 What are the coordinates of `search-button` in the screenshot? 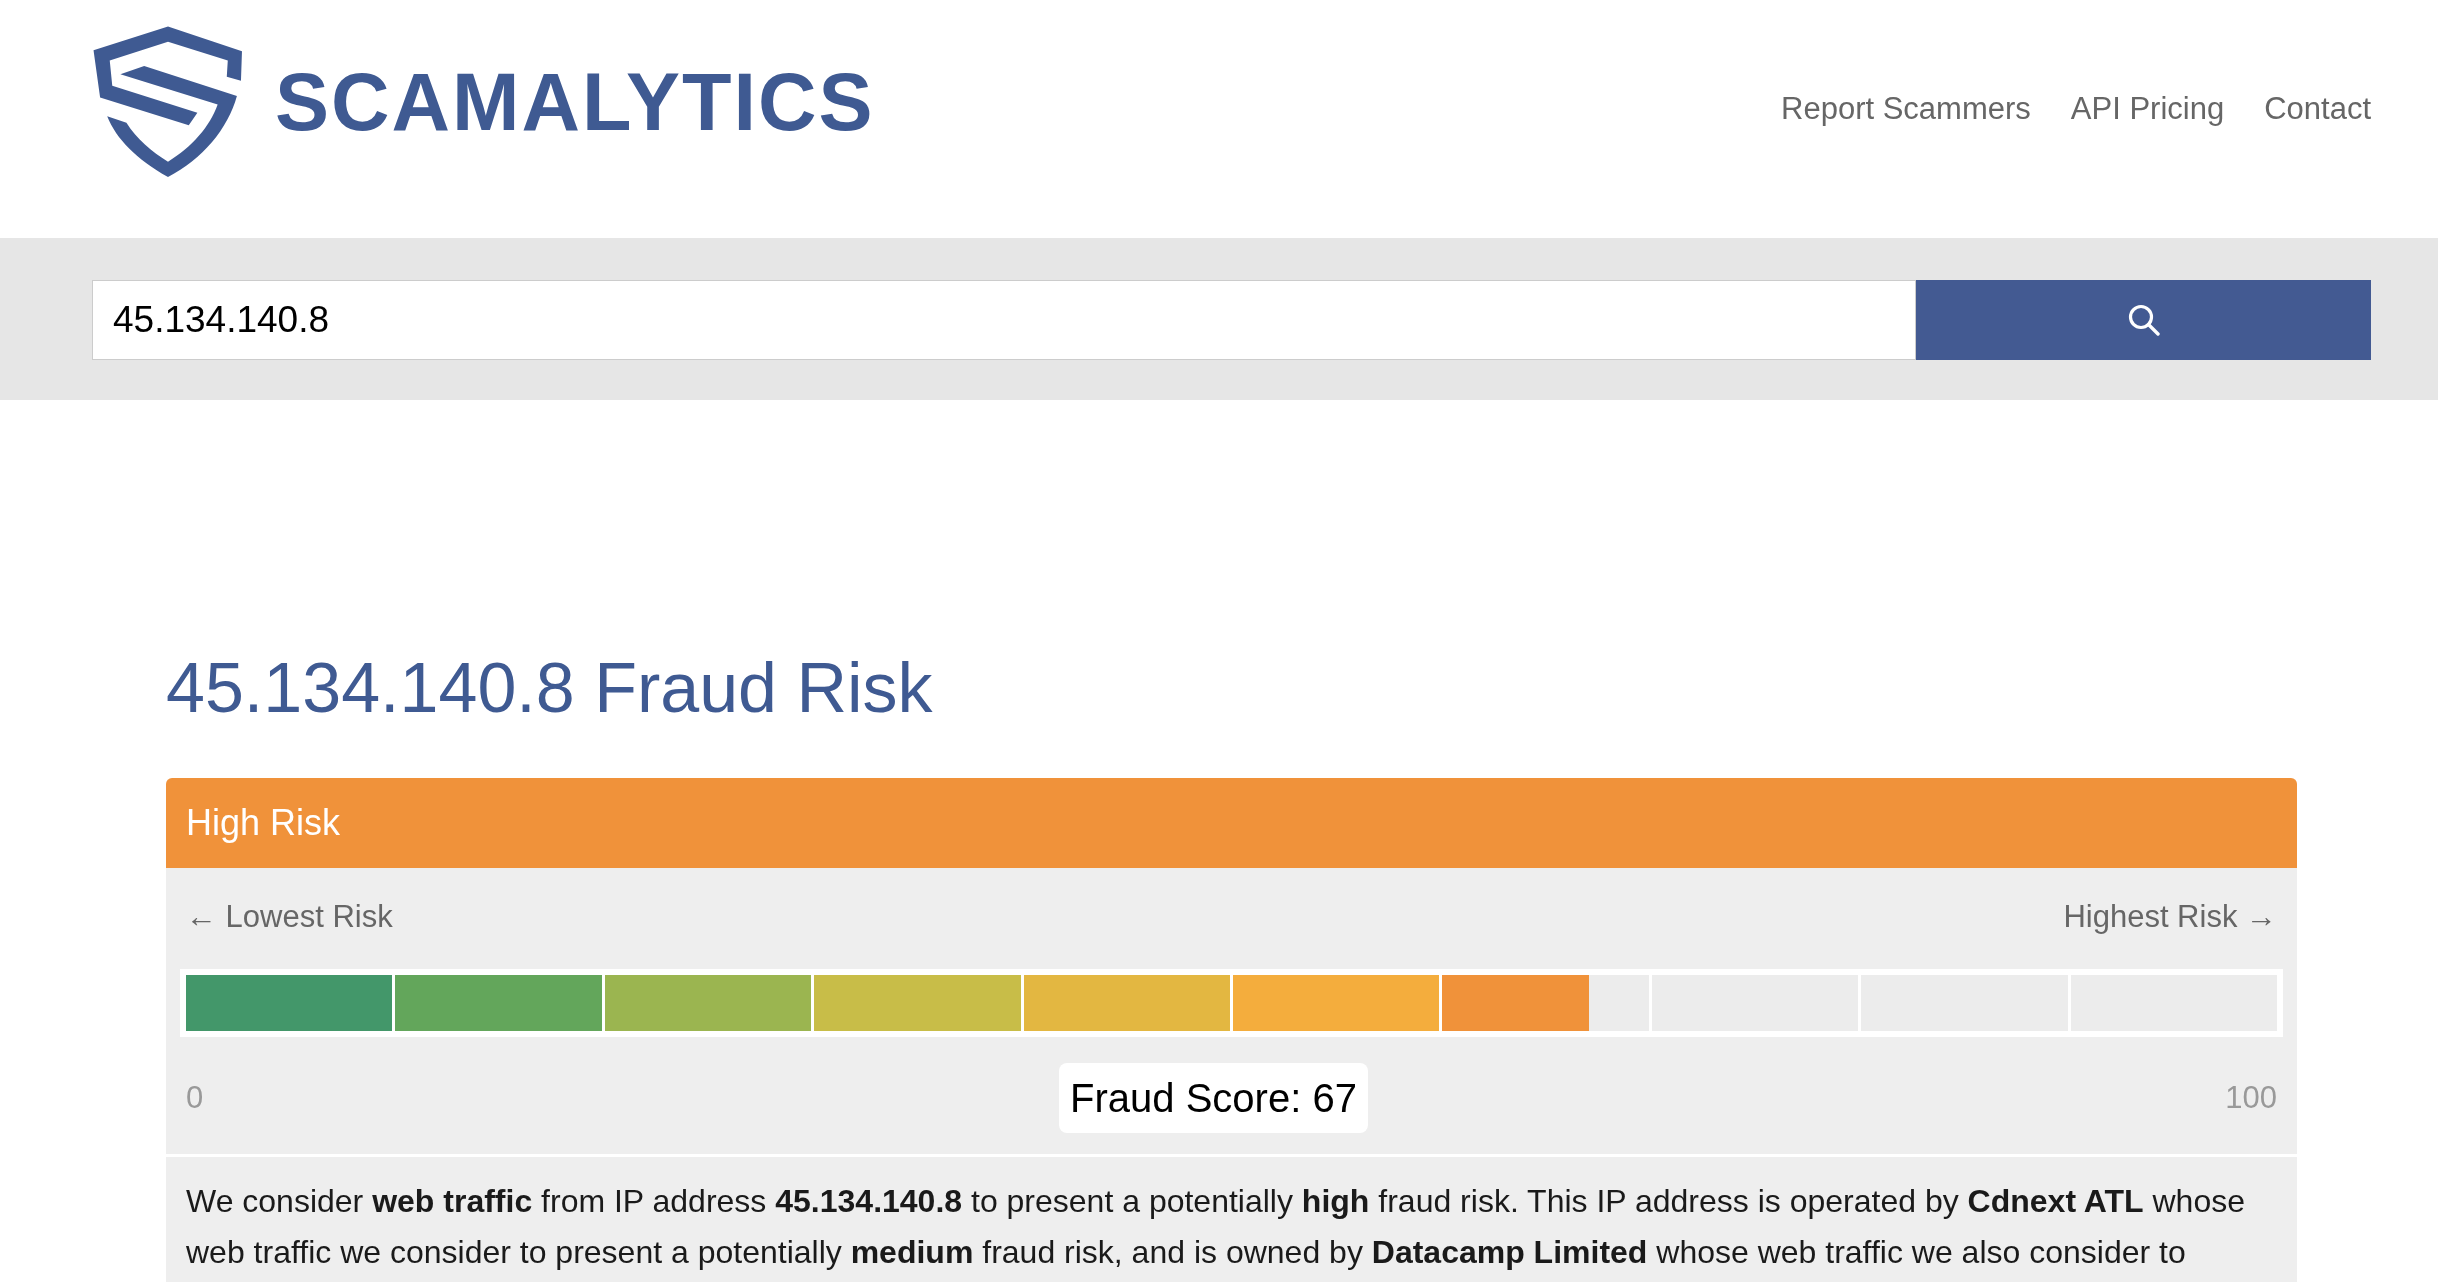 It's located at (2143, 320).